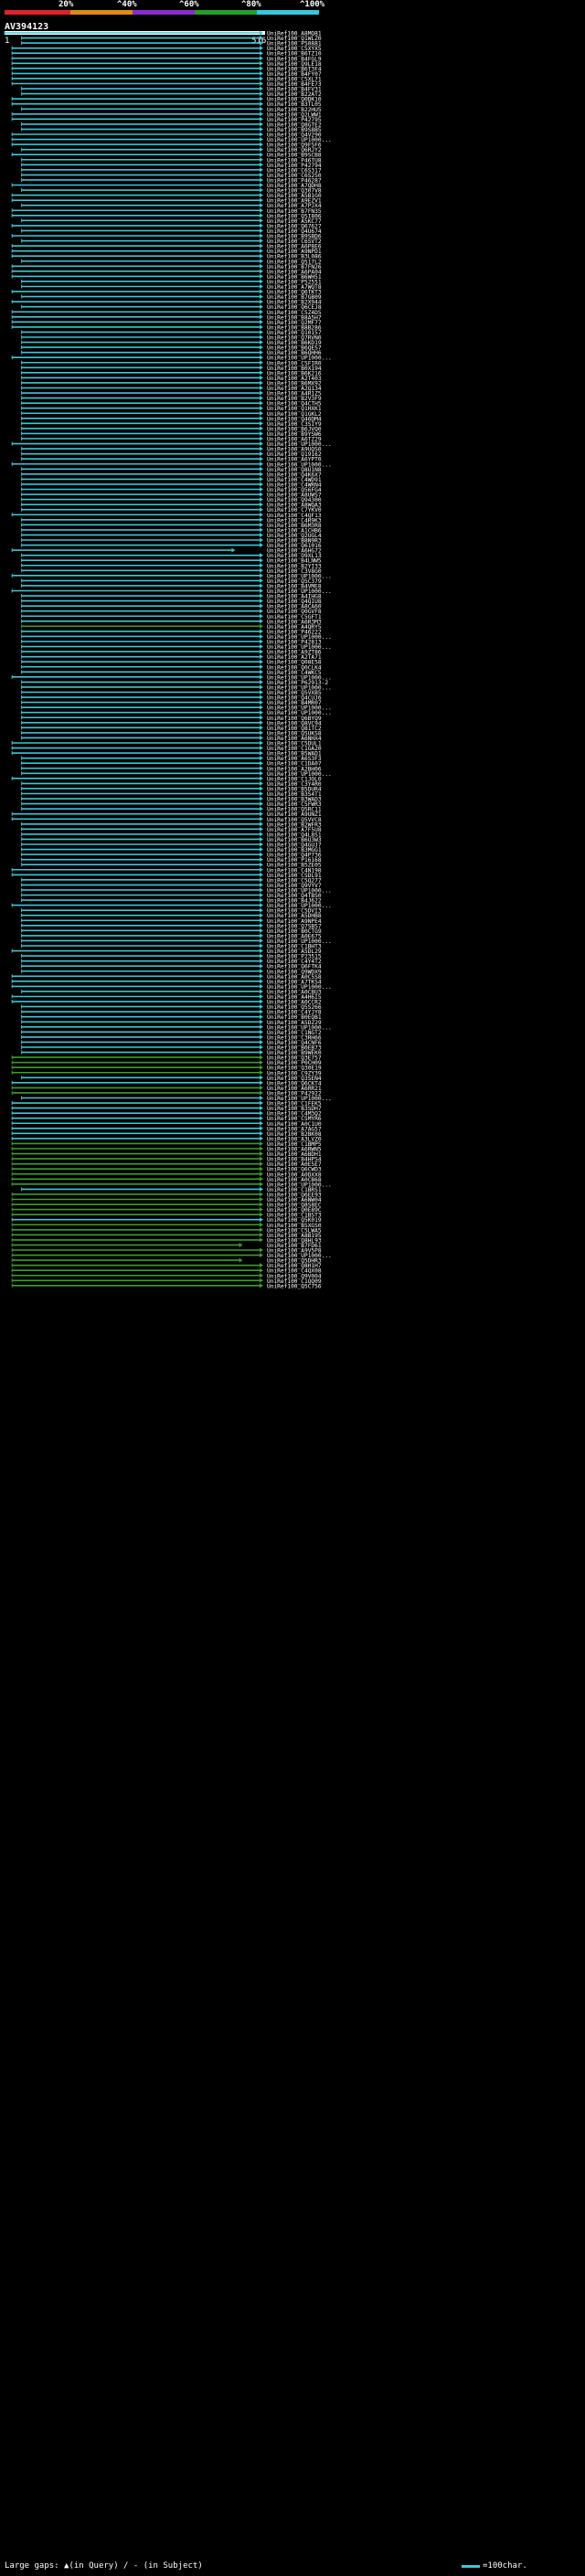 The height and width of the screenshot is (2576, 585). Describe the element at coordinates (166, 1286) in the screenshot. I see `hit-row: UniRef100_Q5C756` at that location.